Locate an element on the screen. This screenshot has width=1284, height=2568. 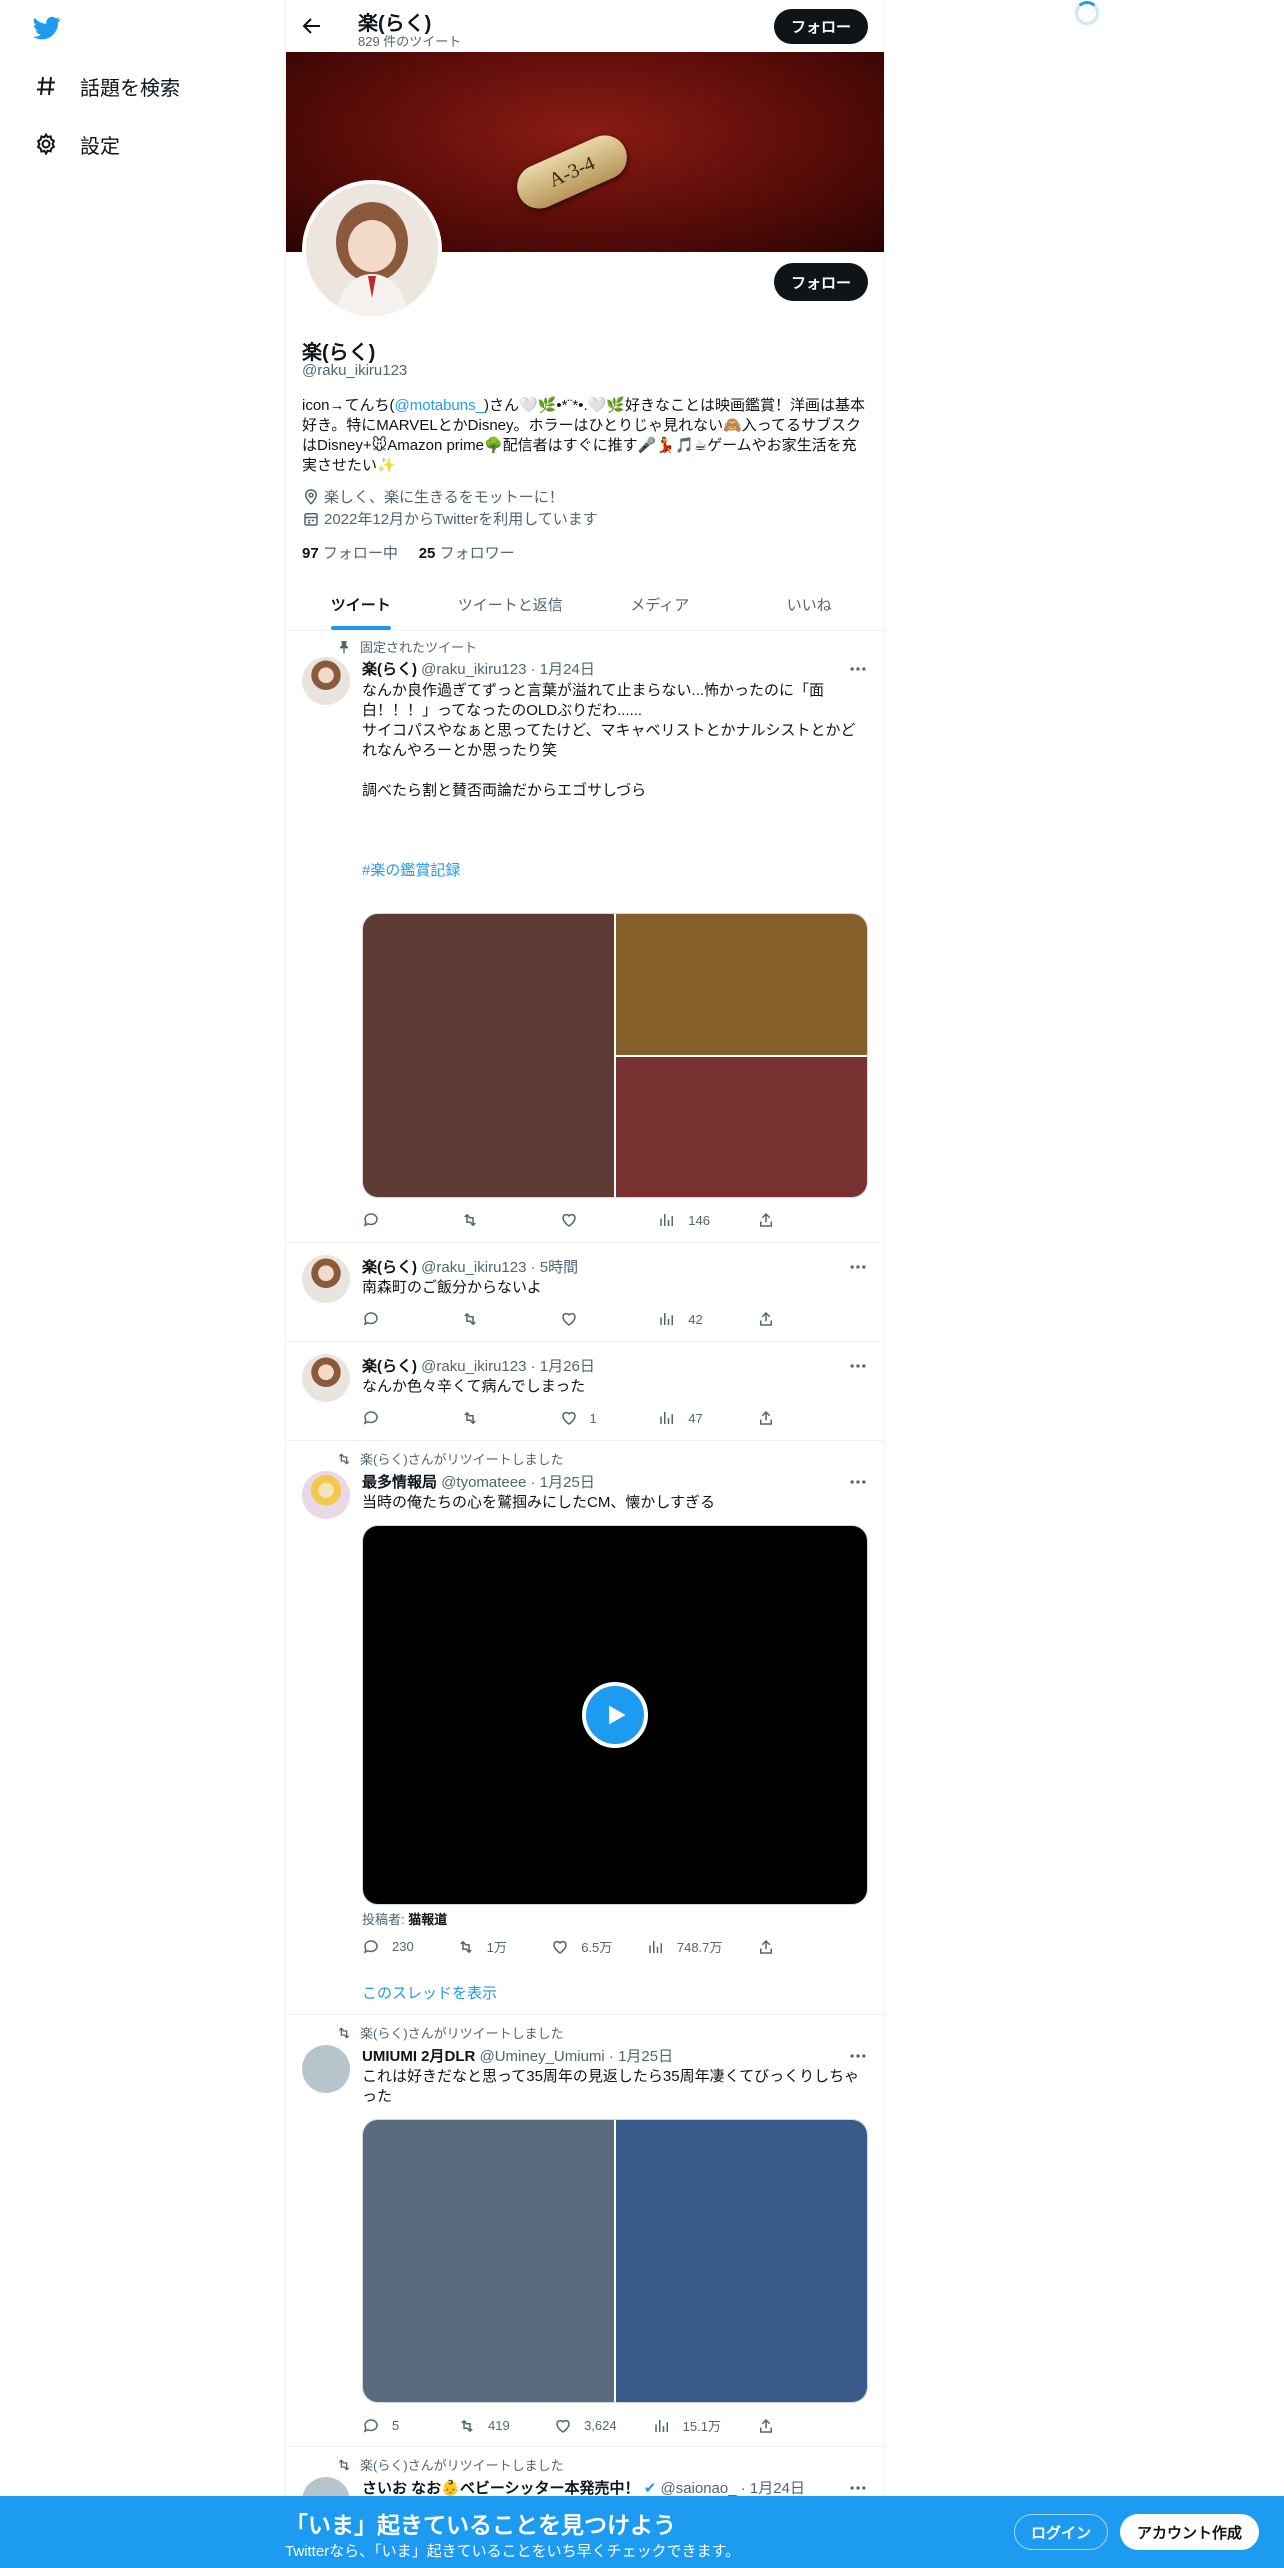
reply-icon is located at coordinates (370, 1319).